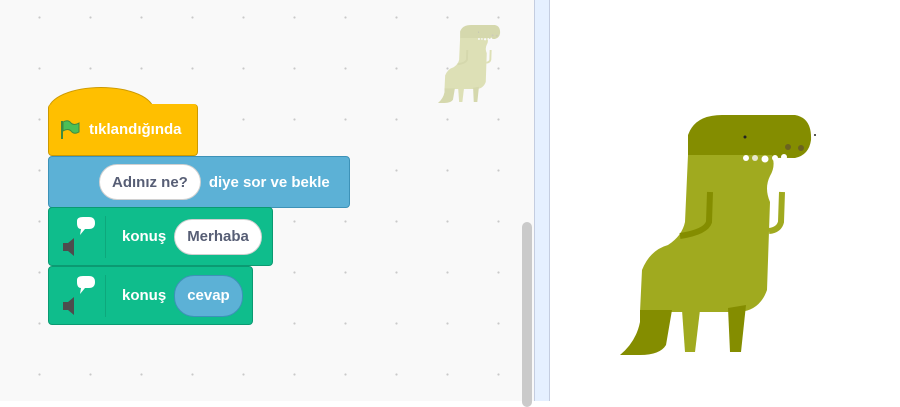 This screenshot has width=900, height=407. What do you see at coordinates (208, 295) in the screenshot?
I see `answer-reporter: cevap` at bounding box center [208, 295].